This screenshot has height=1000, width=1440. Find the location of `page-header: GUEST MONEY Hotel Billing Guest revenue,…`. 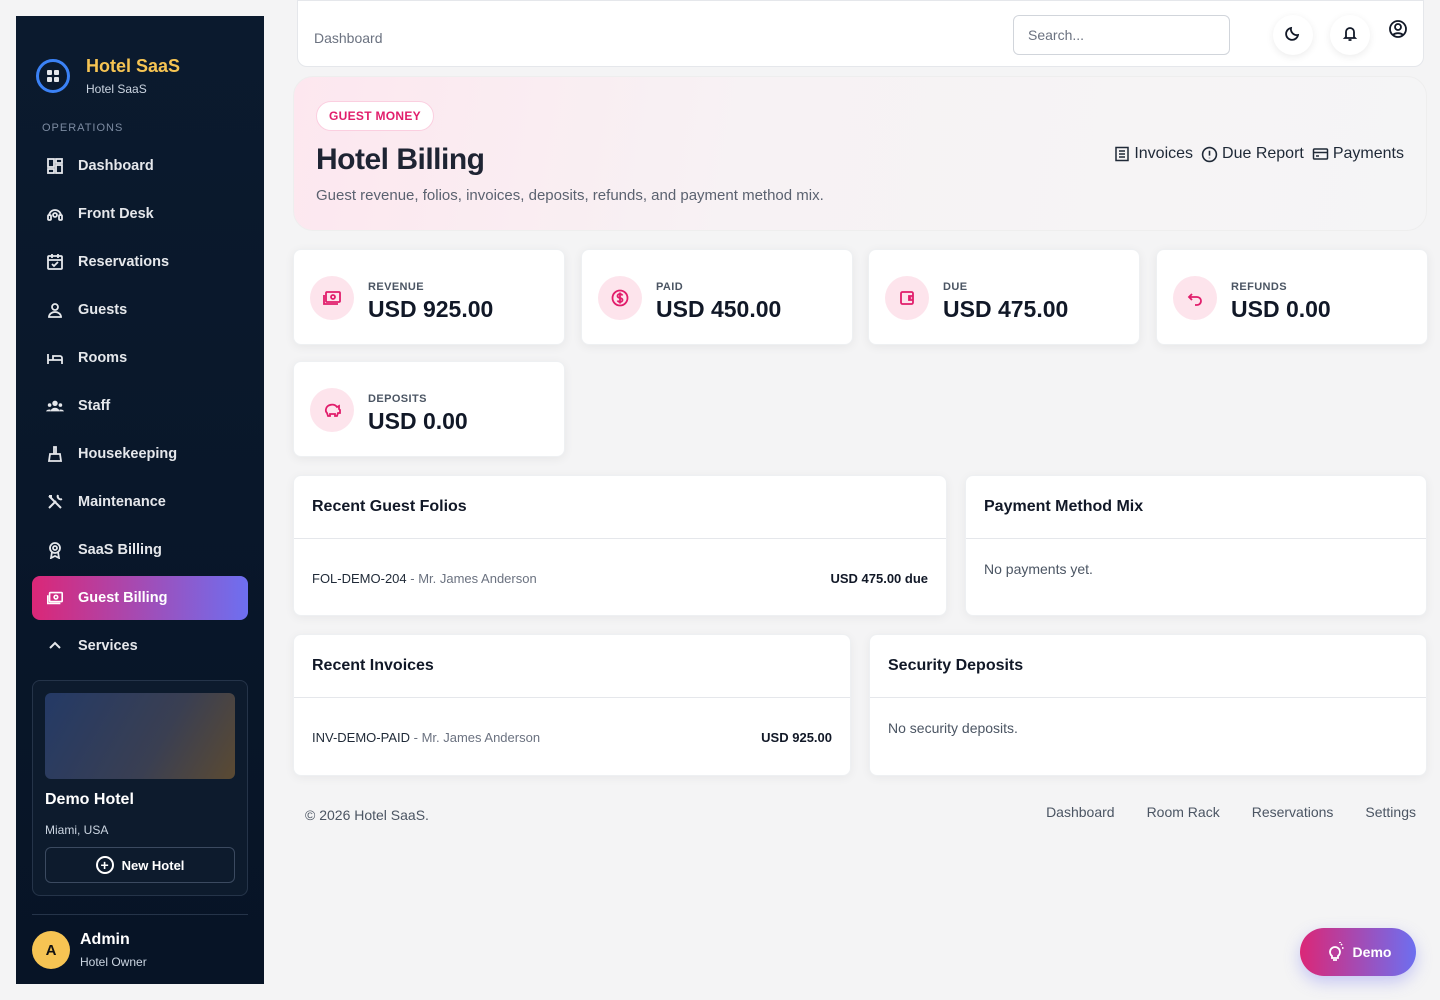

page-header: GUEST MONEY Hotel Billing Guest revenue,… is located at coordinates (860, 153).